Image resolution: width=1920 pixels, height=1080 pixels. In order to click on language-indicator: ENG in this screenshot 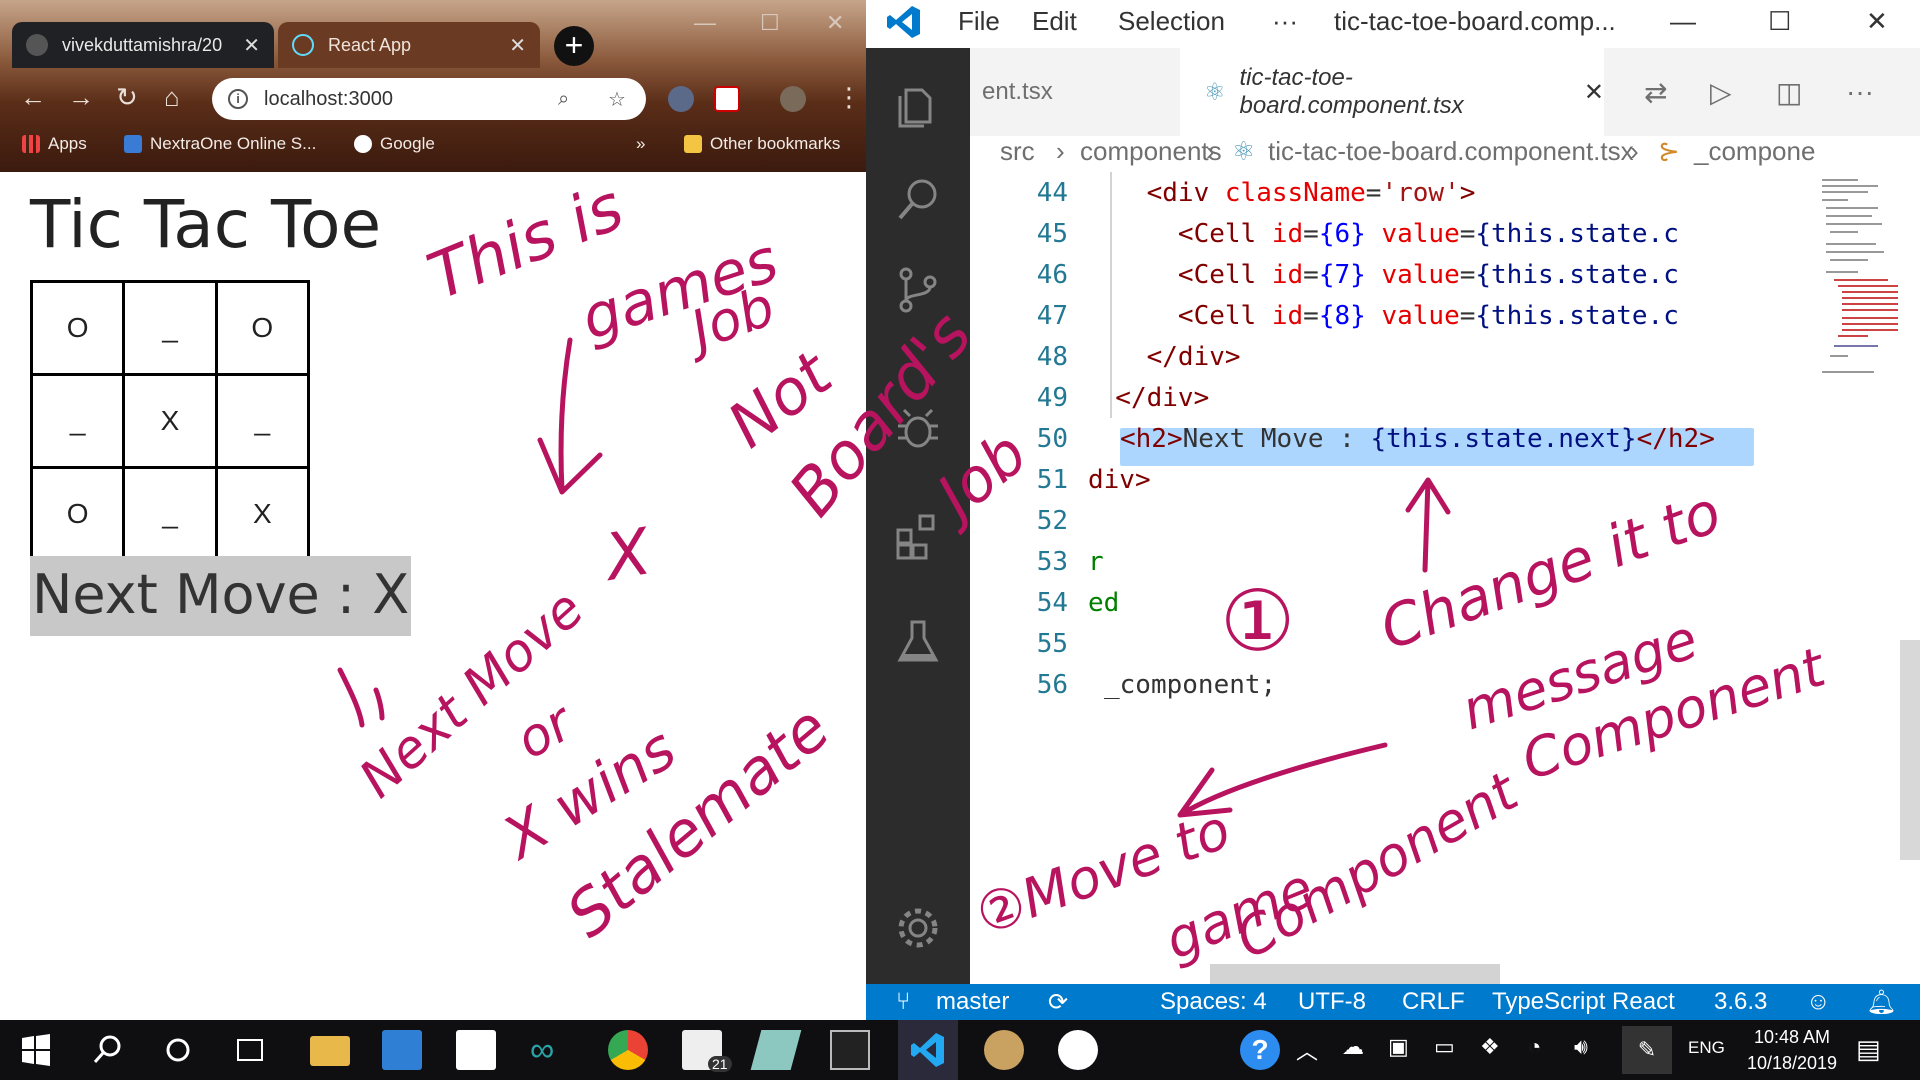, I will do `click(1706, 1048)`.